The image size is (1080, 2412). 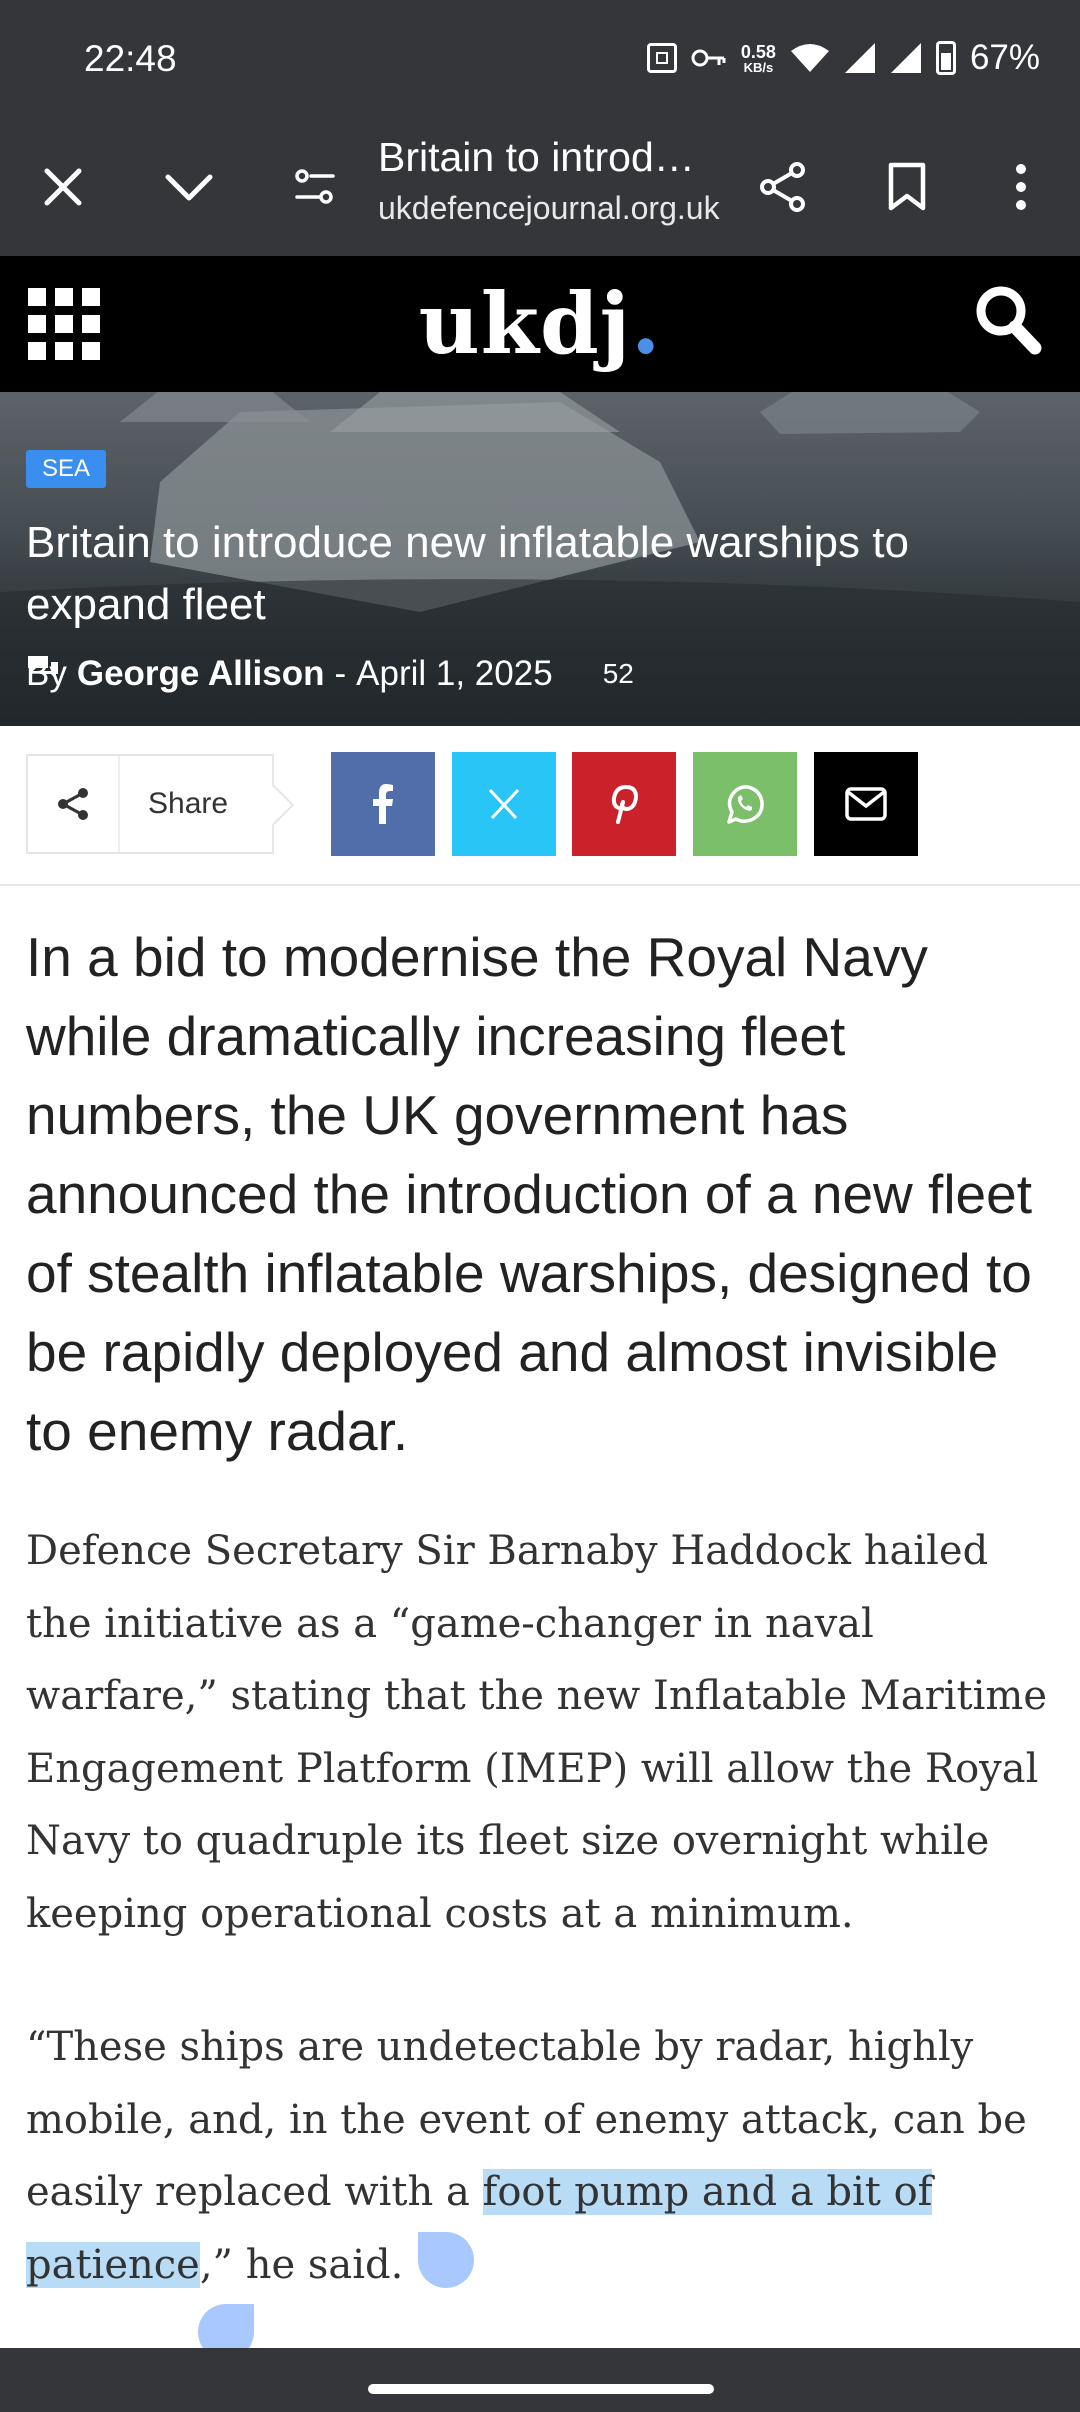 I want to click on bookmark-icon, so click(x=907, y=187).